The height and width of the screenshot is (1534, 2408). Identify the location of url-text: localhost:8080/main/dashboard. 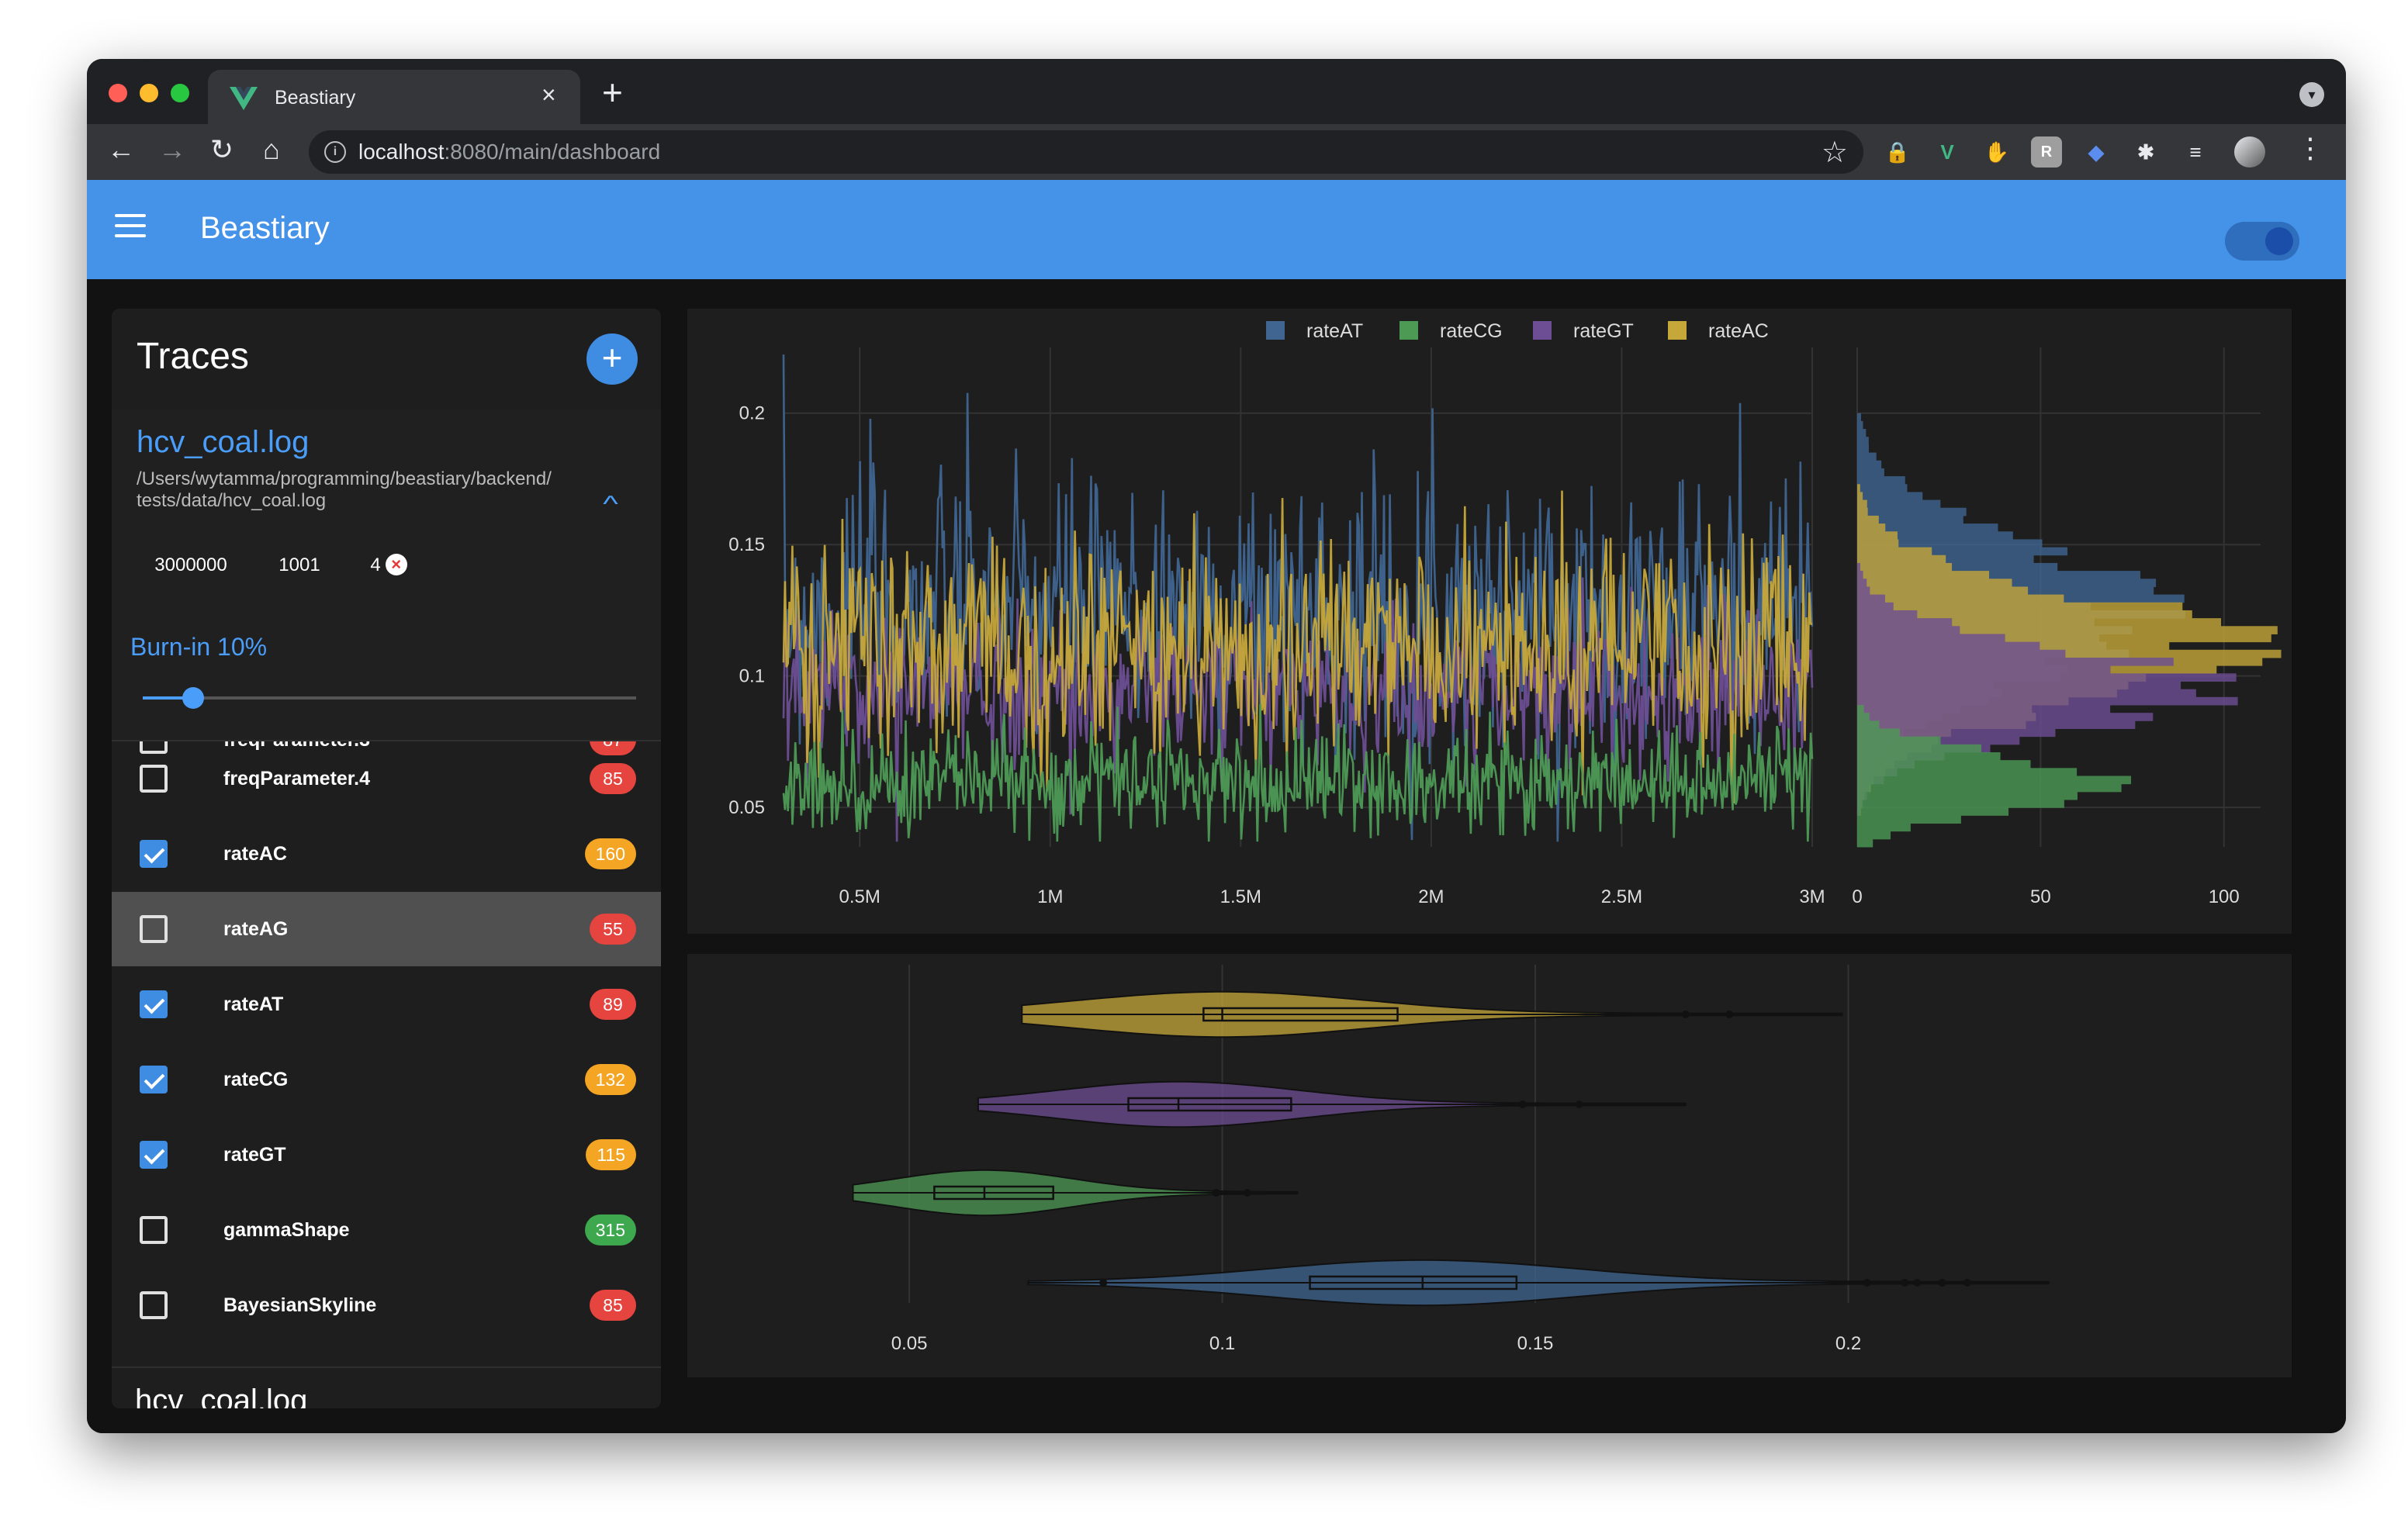
(509, 152).